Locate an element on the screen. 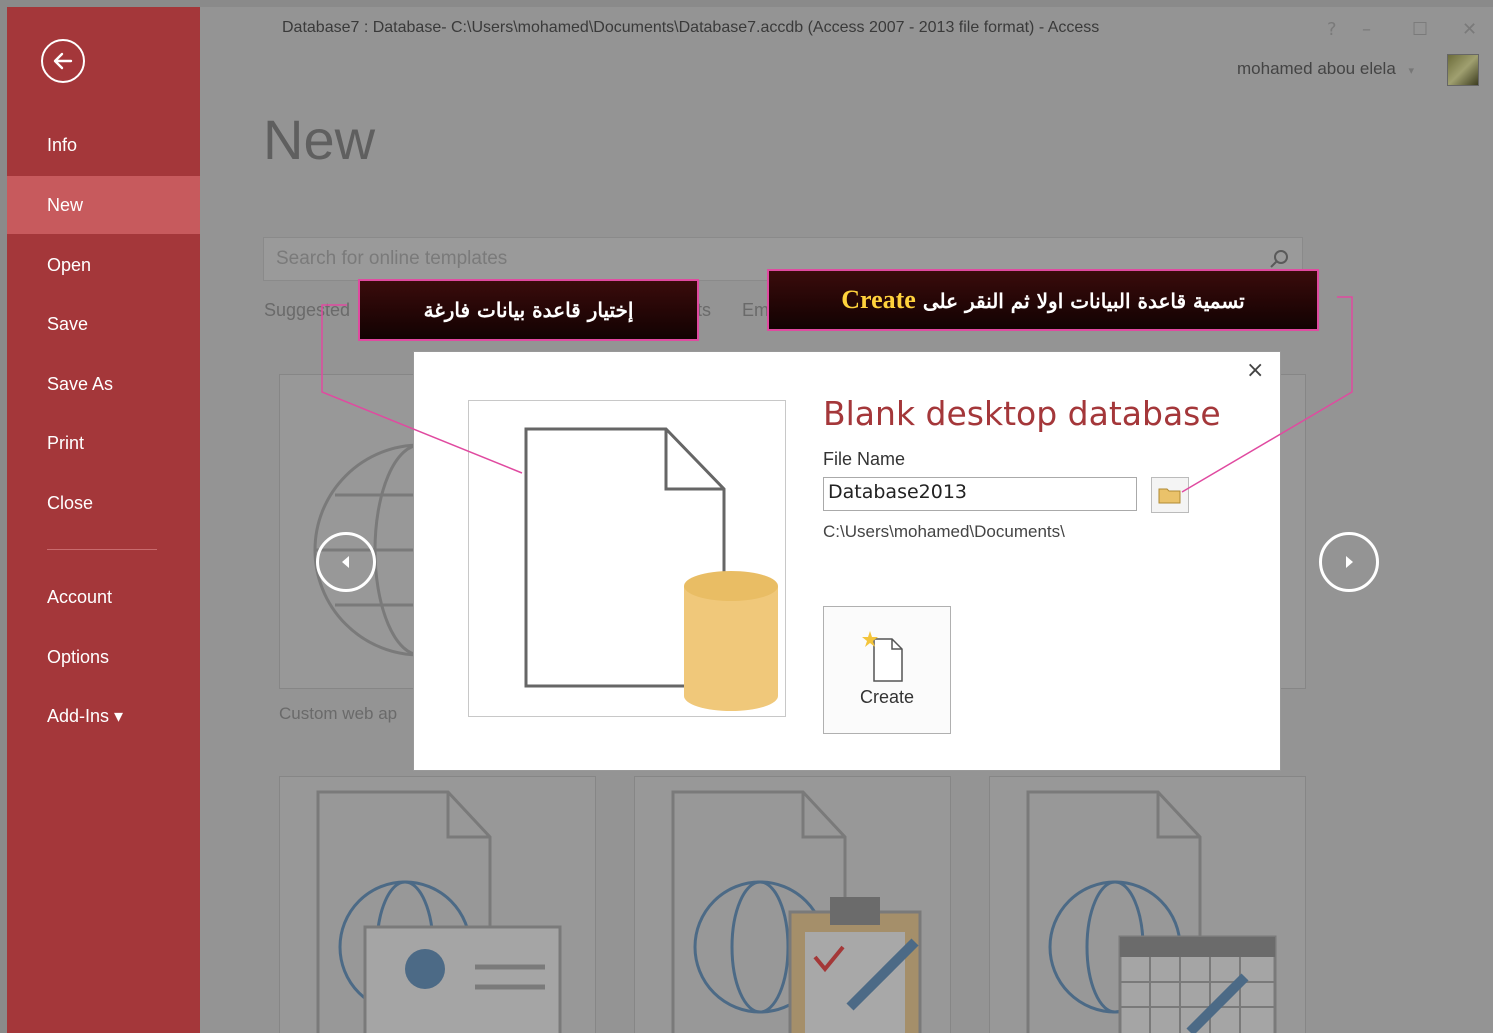 This screenshot has height=1033, width=1493. back-arrow-icon is located at coordinates (63, 61).